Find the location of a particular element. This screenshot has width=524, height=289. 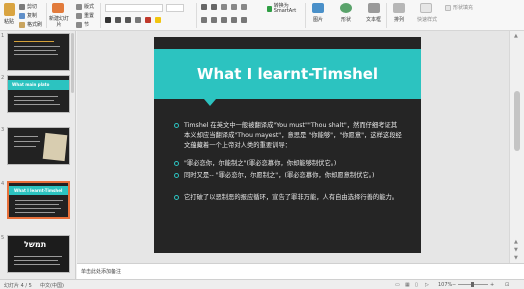

align-center-icon is located at coordinates (214, 20).